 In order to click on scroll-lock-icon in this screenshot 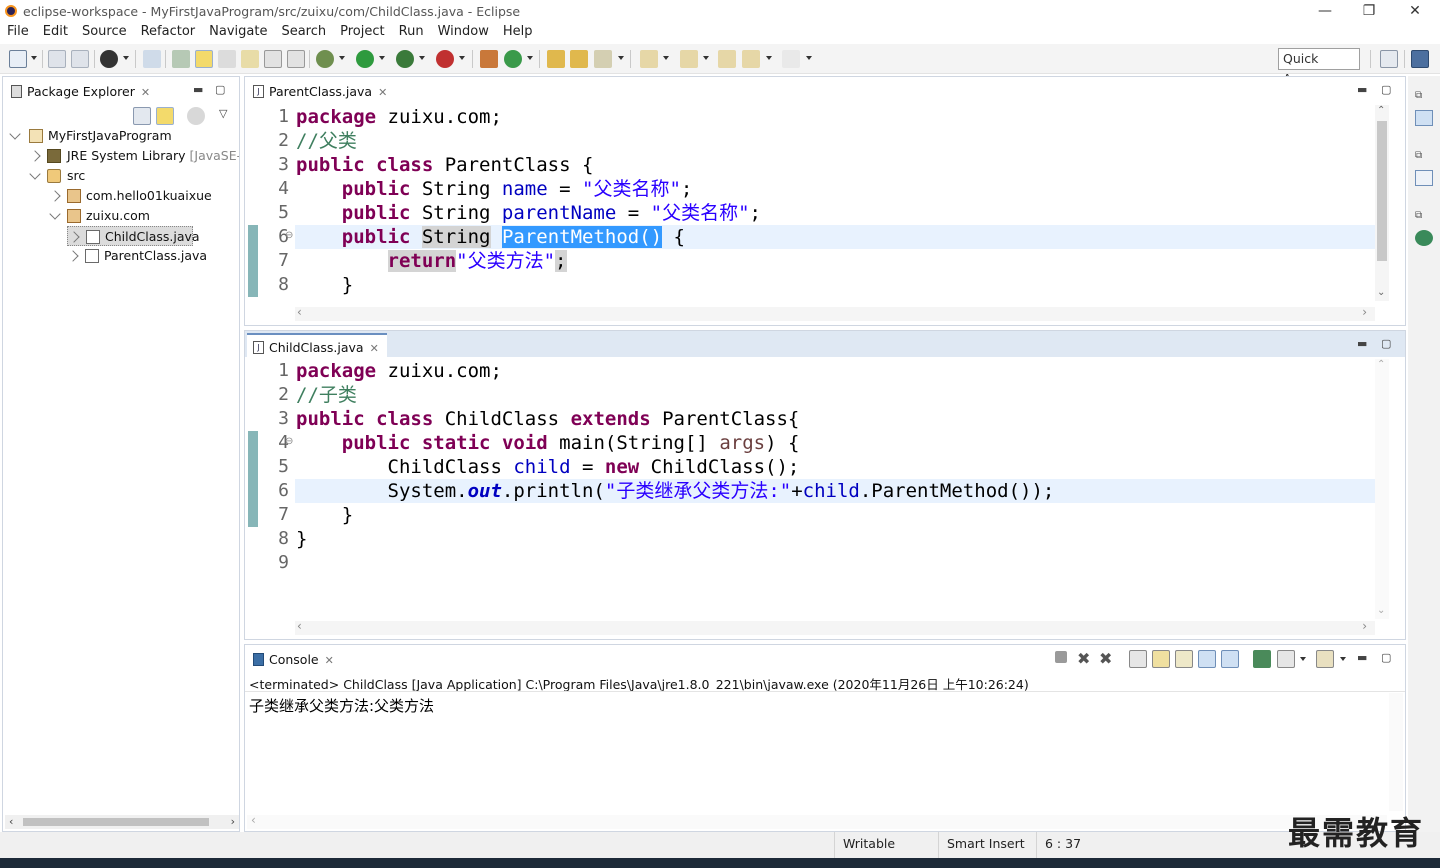, I will do `click(1161, 659)`.